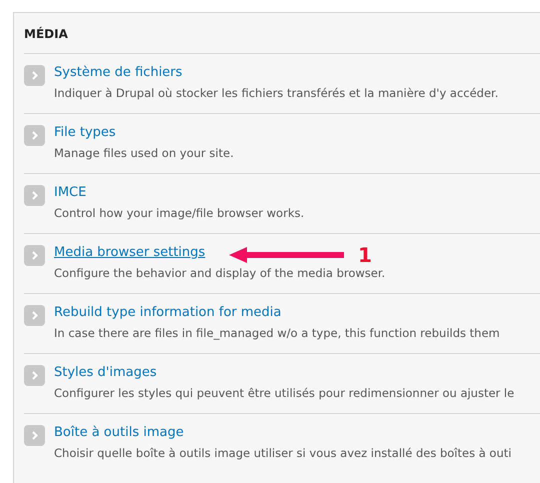  I want to click on description-text: Control how your image/file browser works., so click(179, 213).